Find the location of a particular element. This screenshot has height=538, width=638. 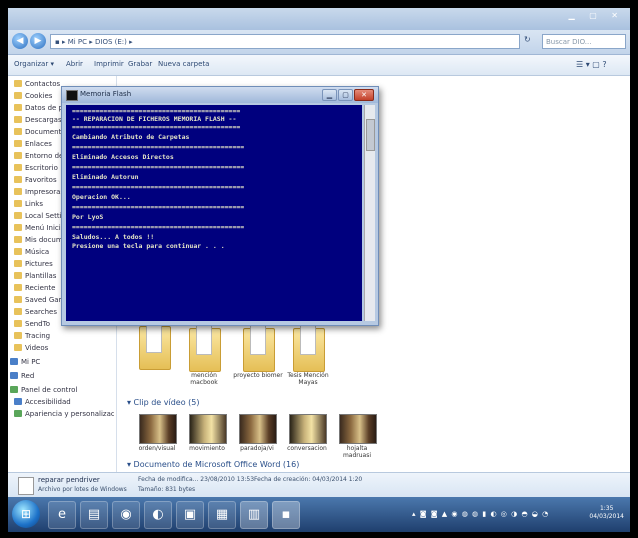

console-scrollbar is located at coordinates (369, 213).